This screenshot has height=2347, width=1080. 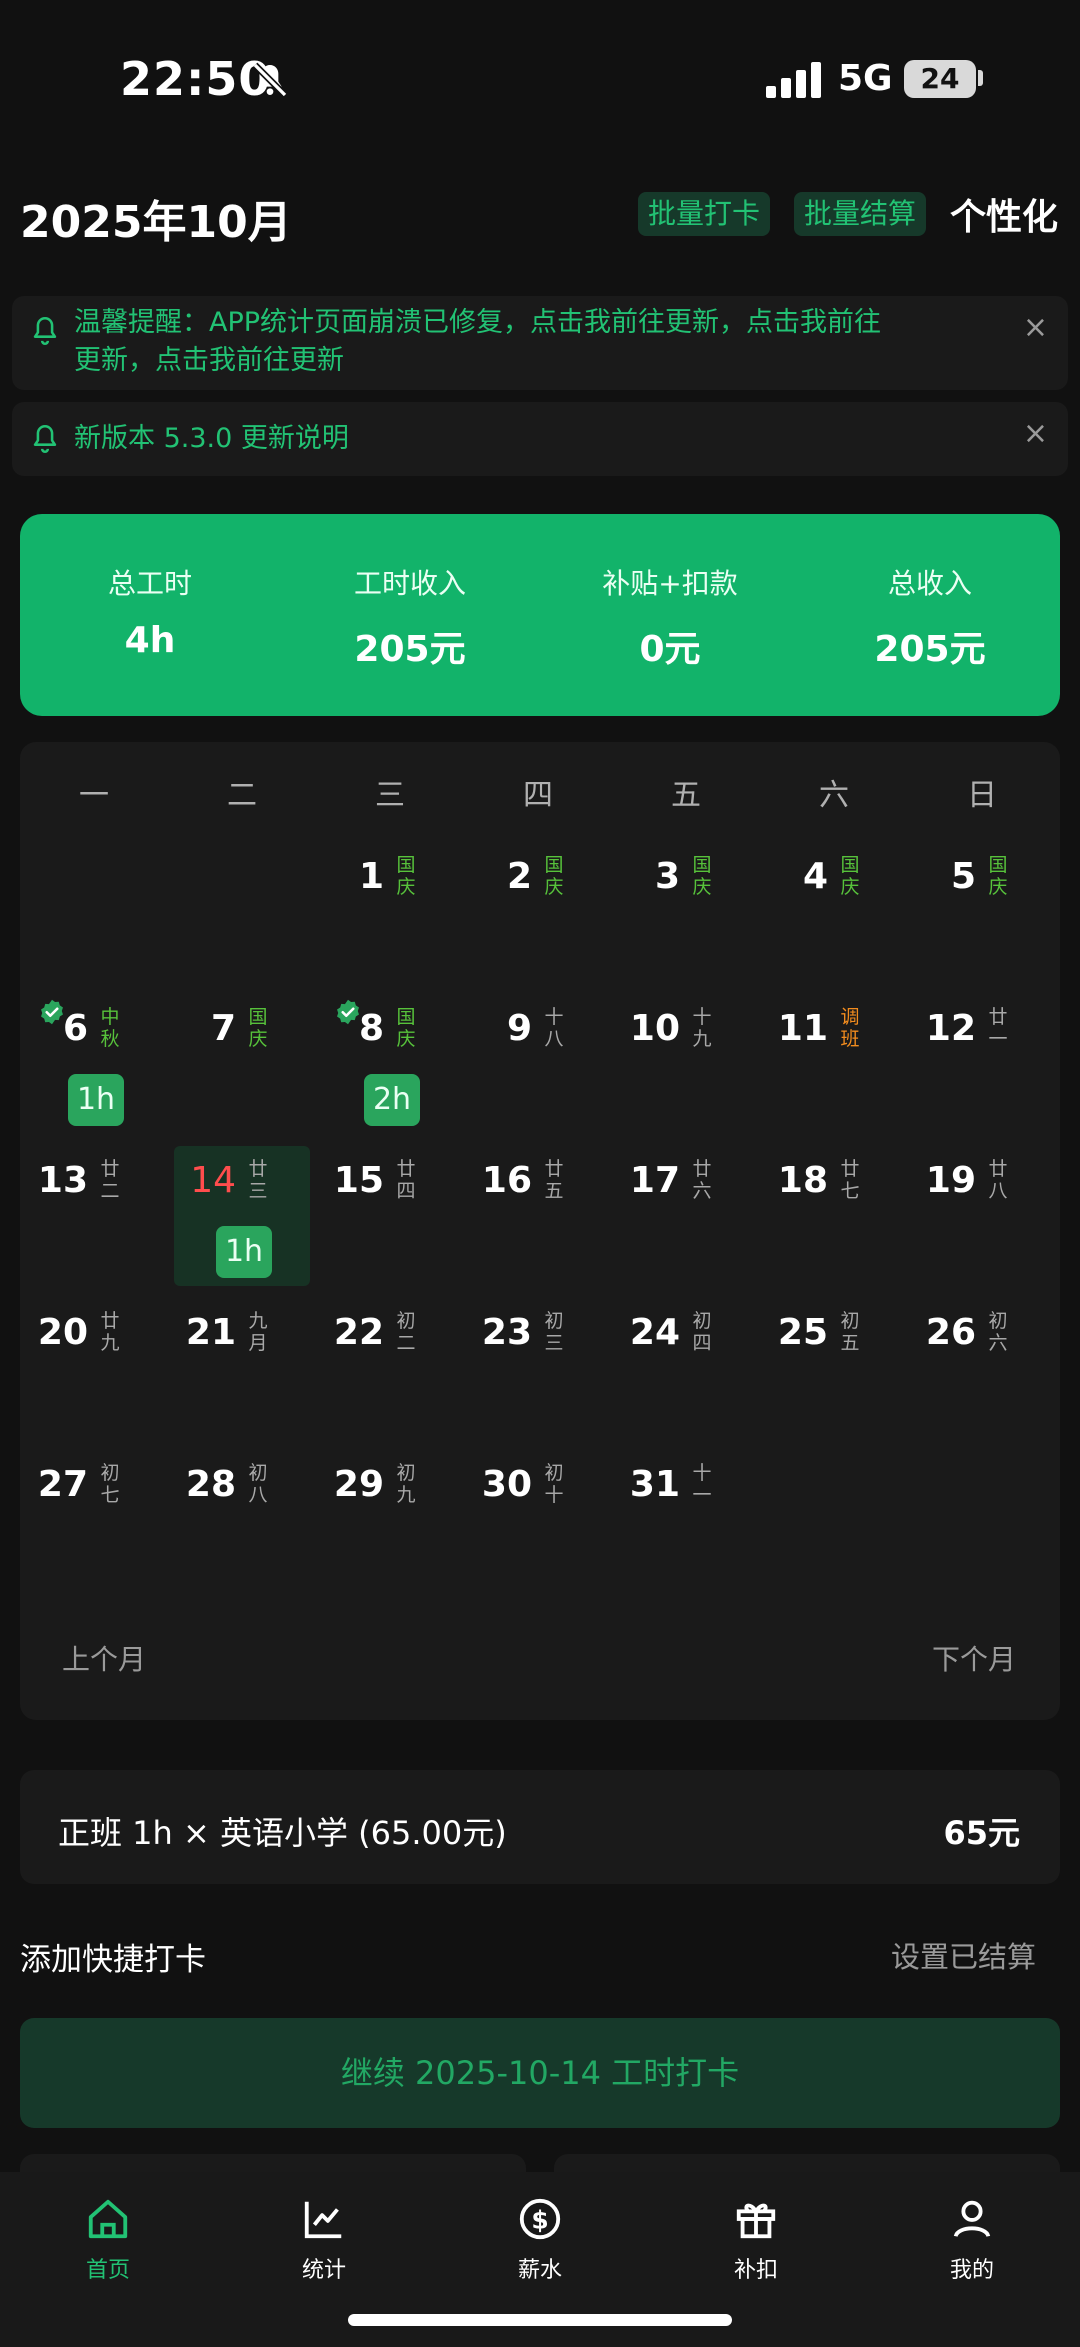 What do you see at coordinates (538, 1368) in the screenshot?
I see `calendar-day-23: 23 初三` at bounding box center [538, 1368].